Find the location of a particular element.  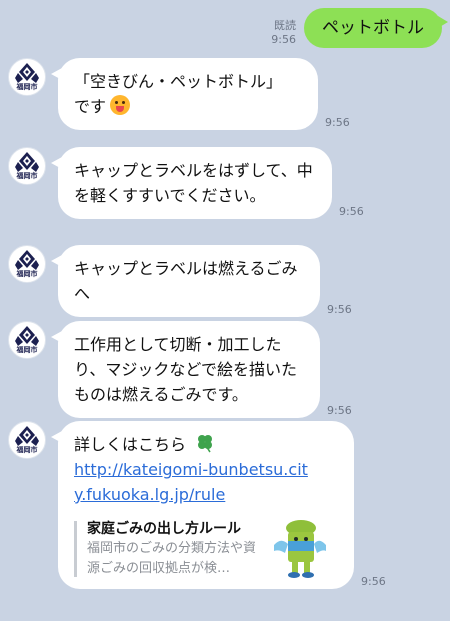

preview-divider is located at coordinates (75, 549).